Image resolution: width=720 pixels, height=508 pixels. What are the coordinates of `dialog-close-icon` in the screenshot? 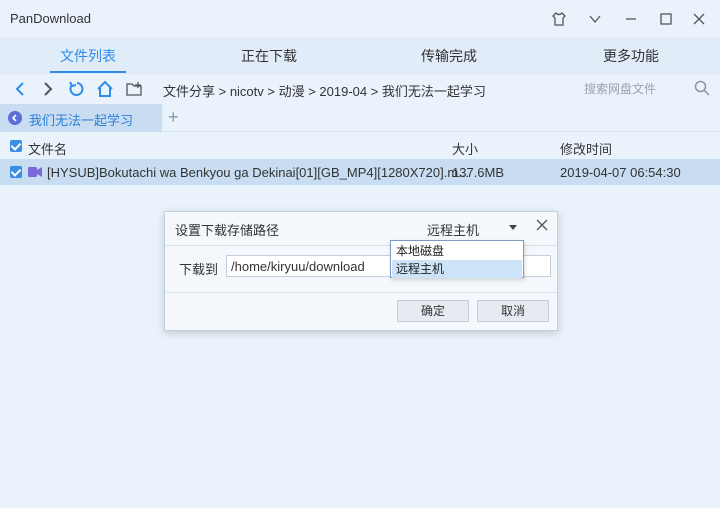 It's located at (542, 226).